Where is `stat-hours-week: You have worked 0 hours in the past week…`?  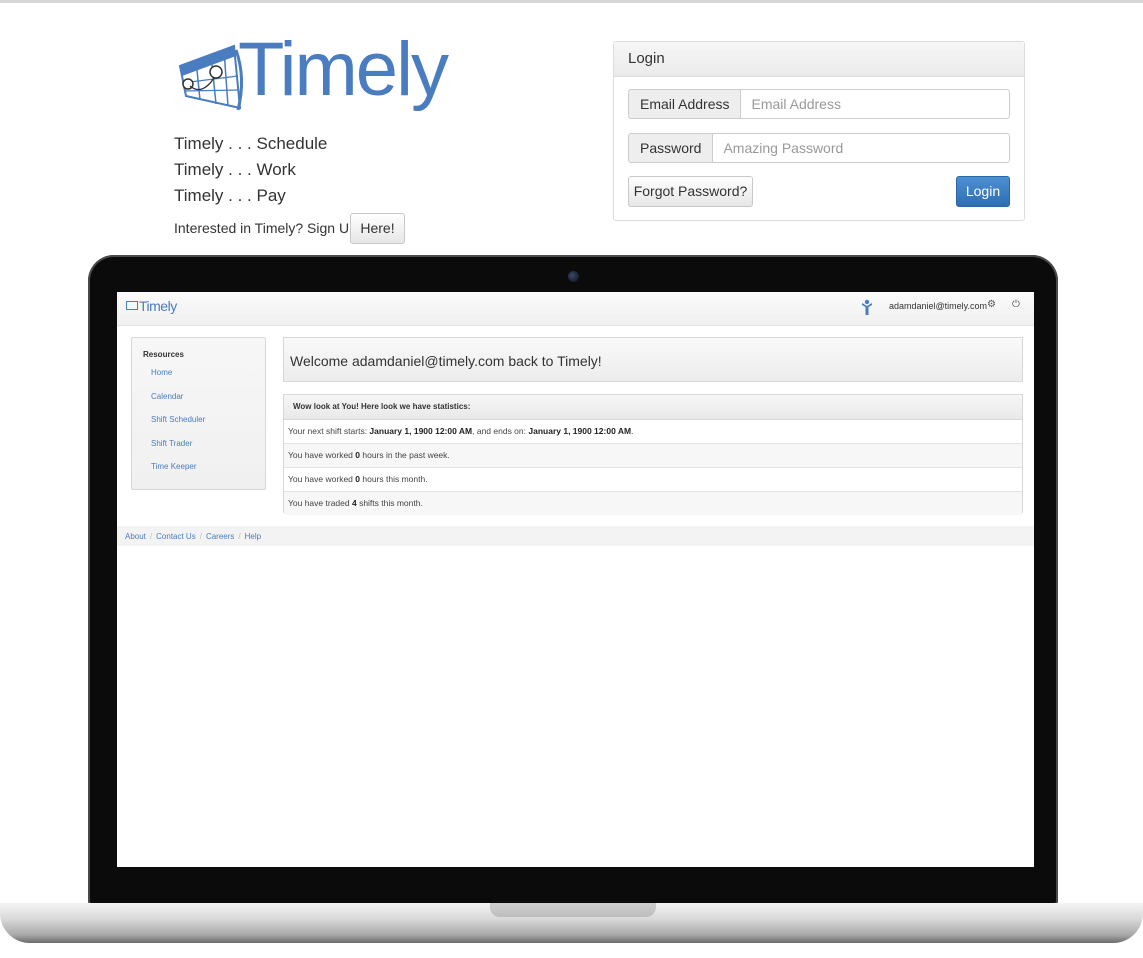 stat-hours-week: You have worked 0 hours in the past week… is located at coordinates (653, 456).